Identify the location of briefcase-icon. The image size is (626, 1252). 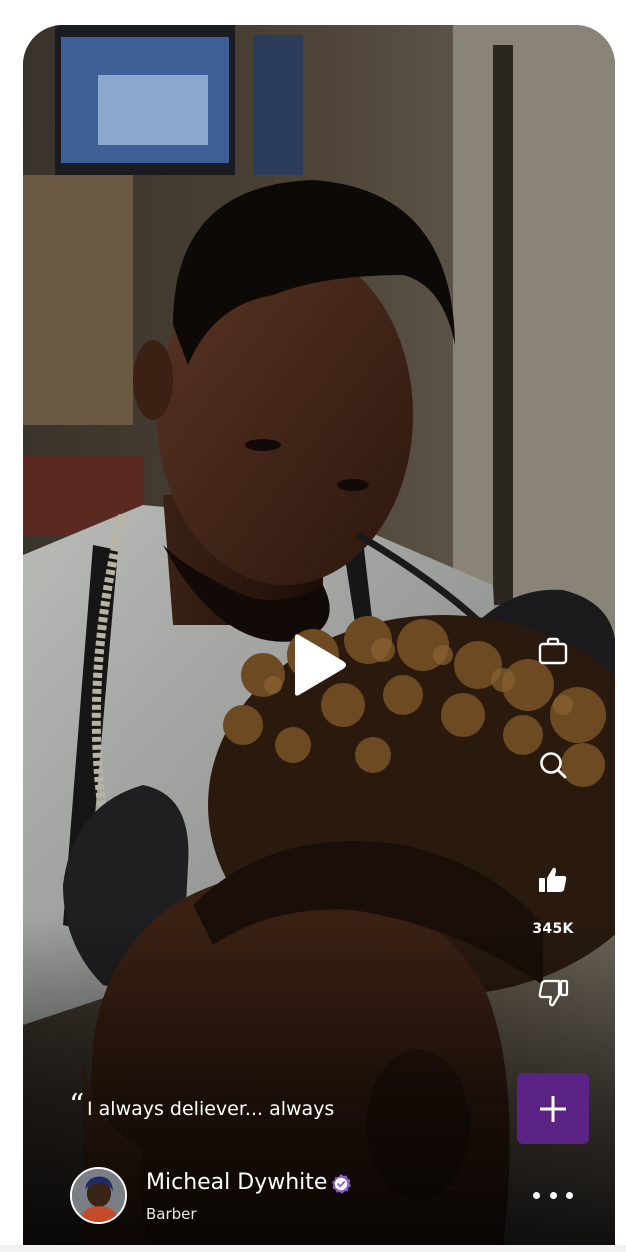
(553, 651).